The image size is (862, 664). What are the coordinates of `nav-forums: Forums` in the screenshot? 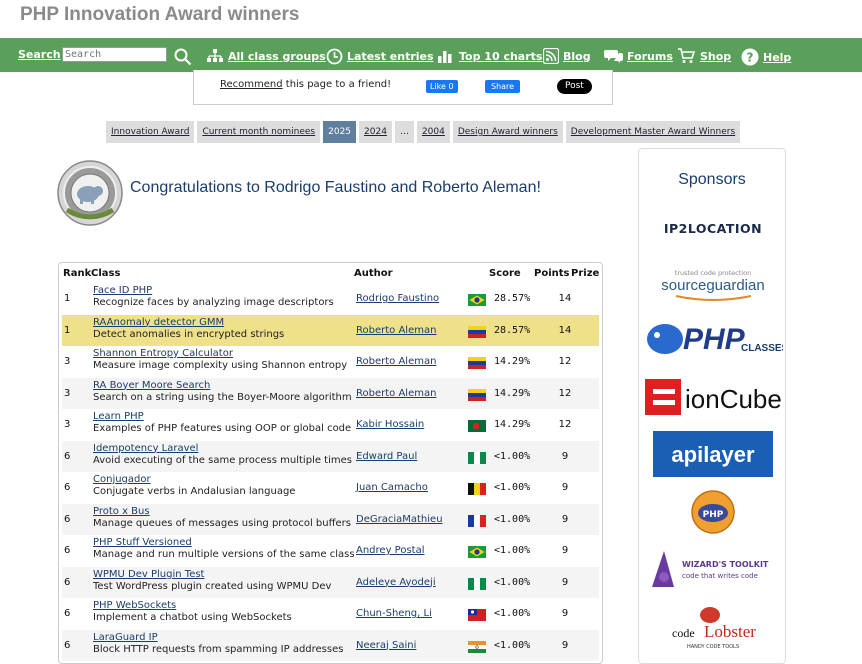 It's located at (638, 56).